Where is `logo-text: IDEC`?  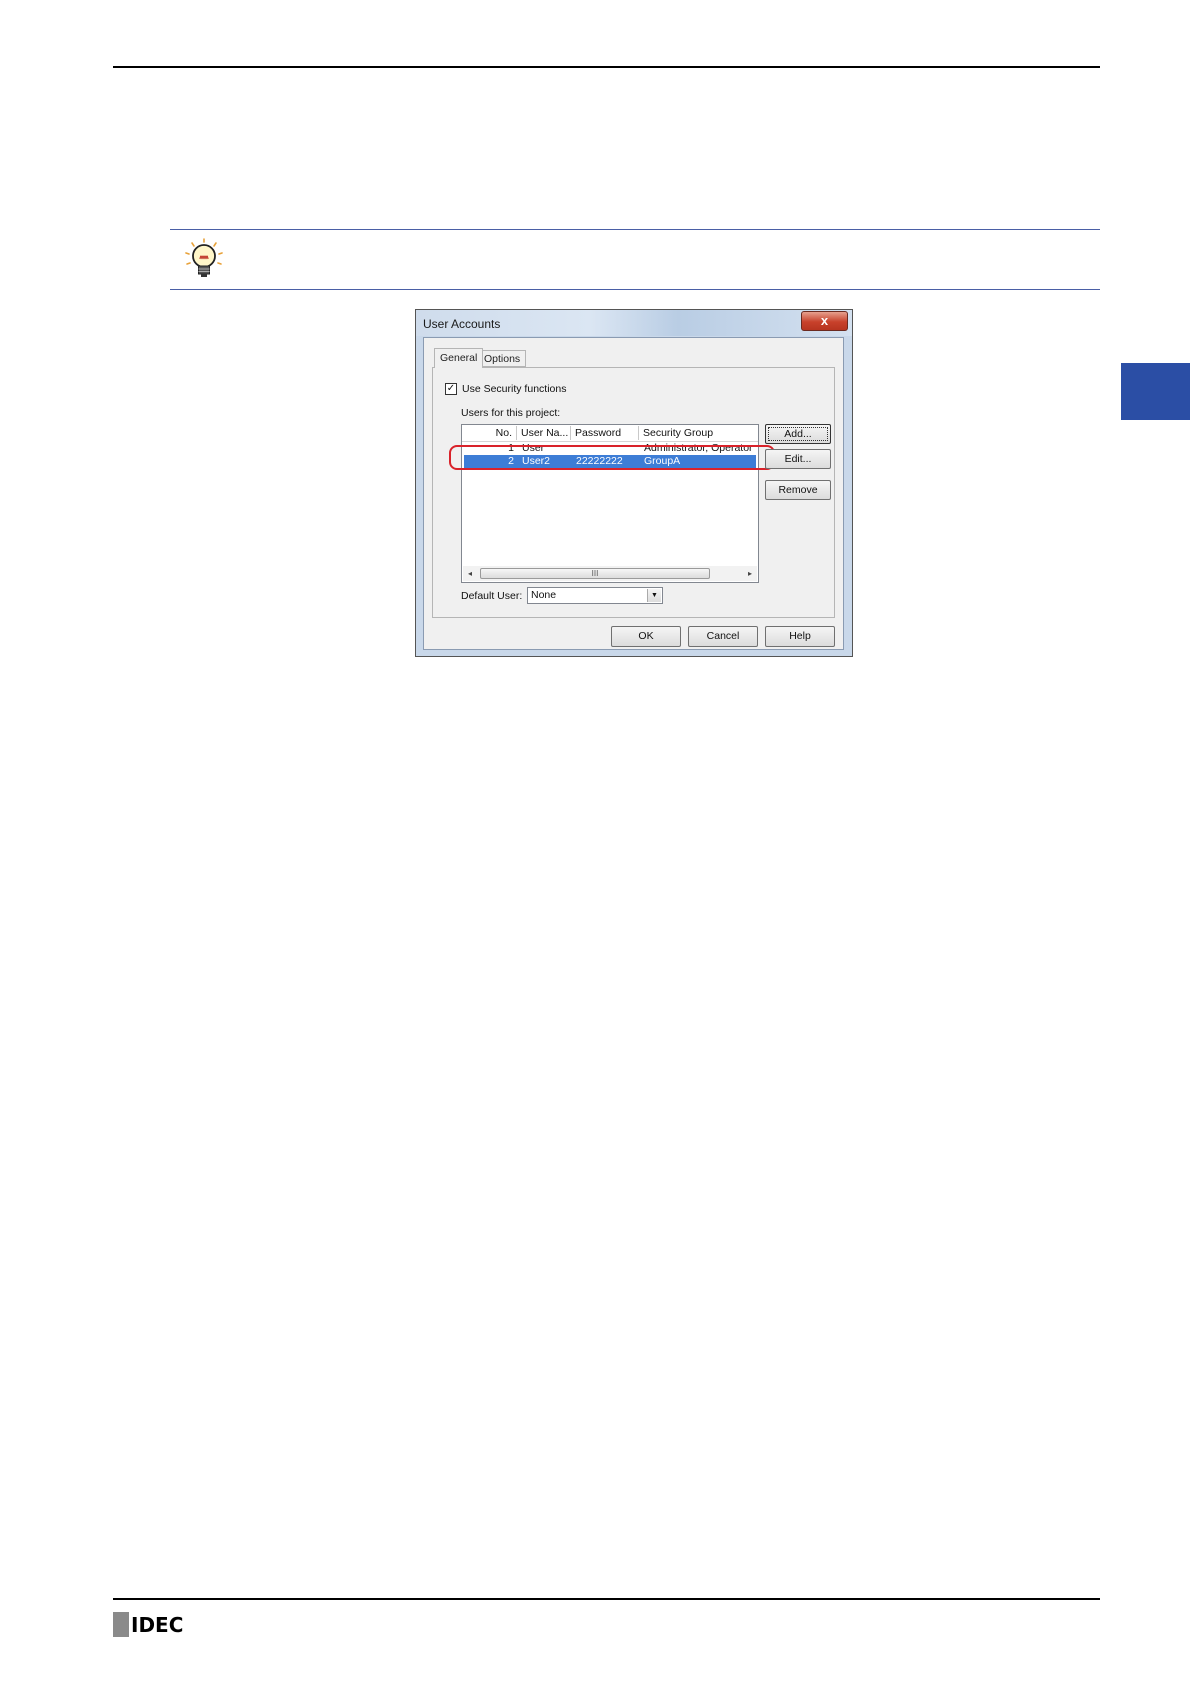
logo-text: IDEC is located at coordinates (157, 1624).